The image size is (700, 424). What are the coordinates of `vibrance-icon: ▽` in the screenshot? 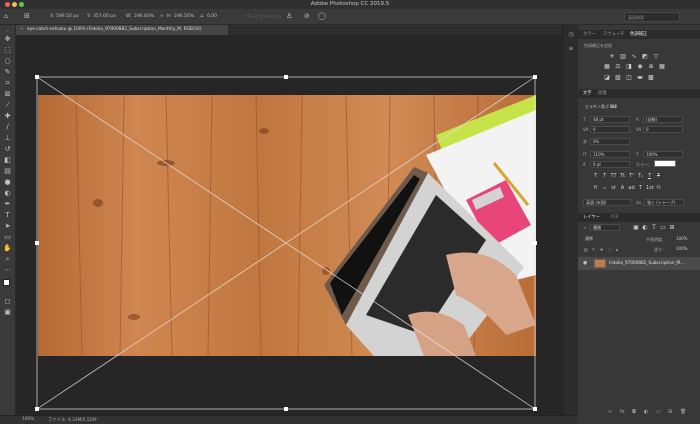 It's located at (656, 56).